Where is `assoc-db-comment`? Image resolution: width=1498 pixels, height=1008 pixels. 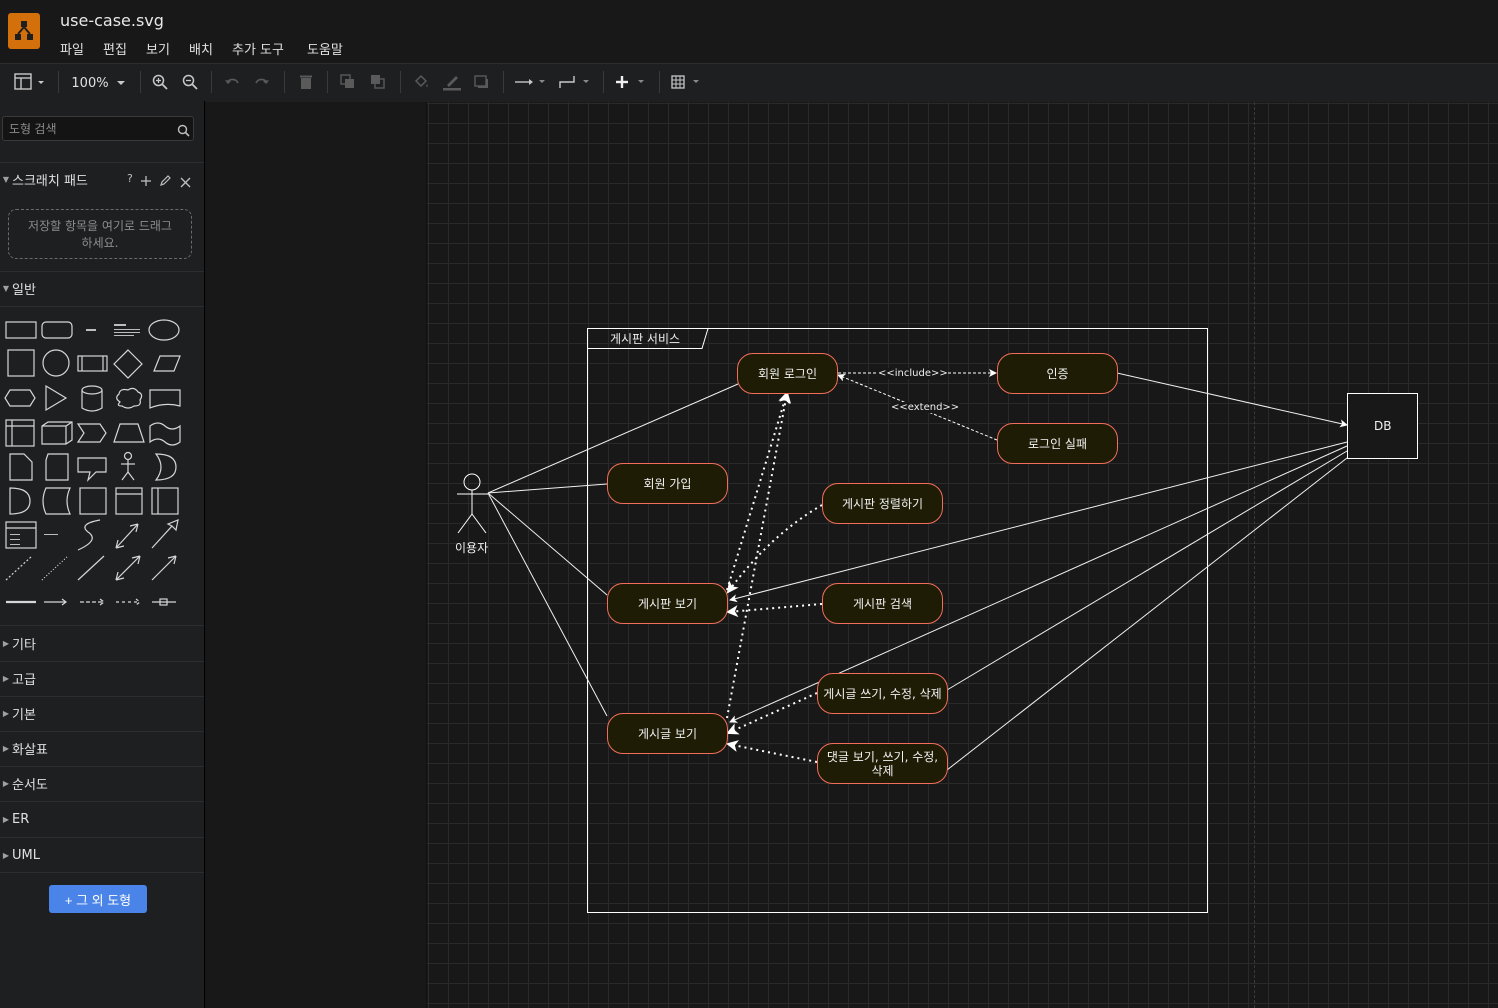
assoc-db-comment is located at coordinates (1147, 614).